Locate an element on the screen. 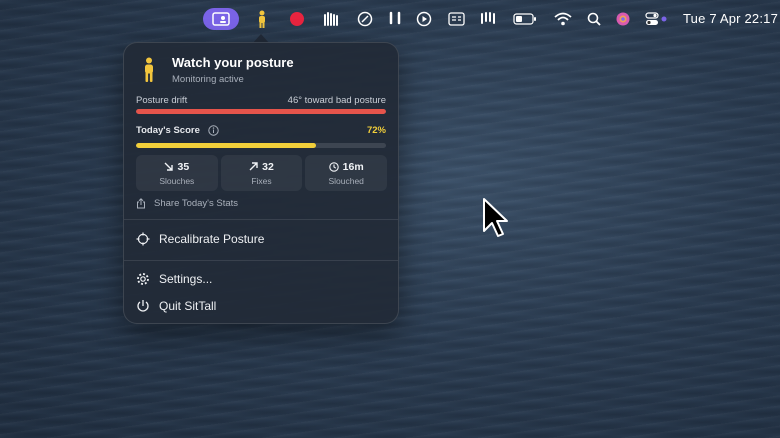 Image resolution: width=780 pixels, height=438 pixels. popover-title: Watch your posture is located at coordinates (233, 62).